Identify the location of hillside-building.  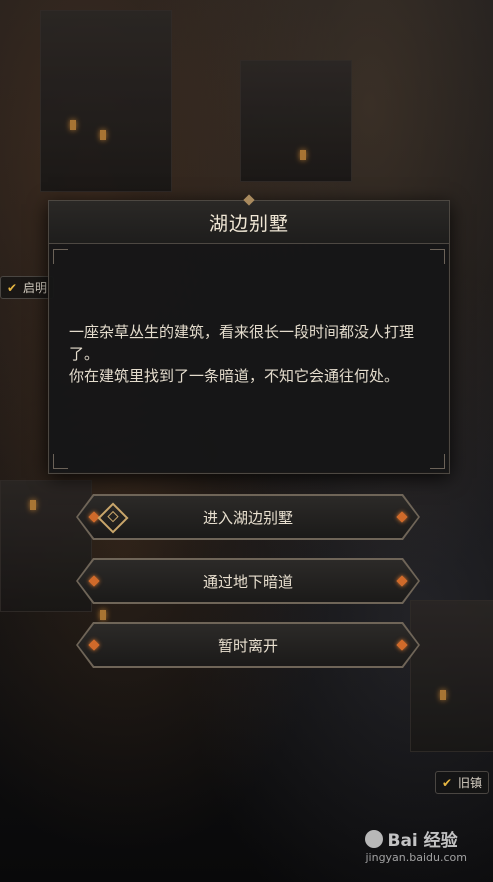
(46, 546).